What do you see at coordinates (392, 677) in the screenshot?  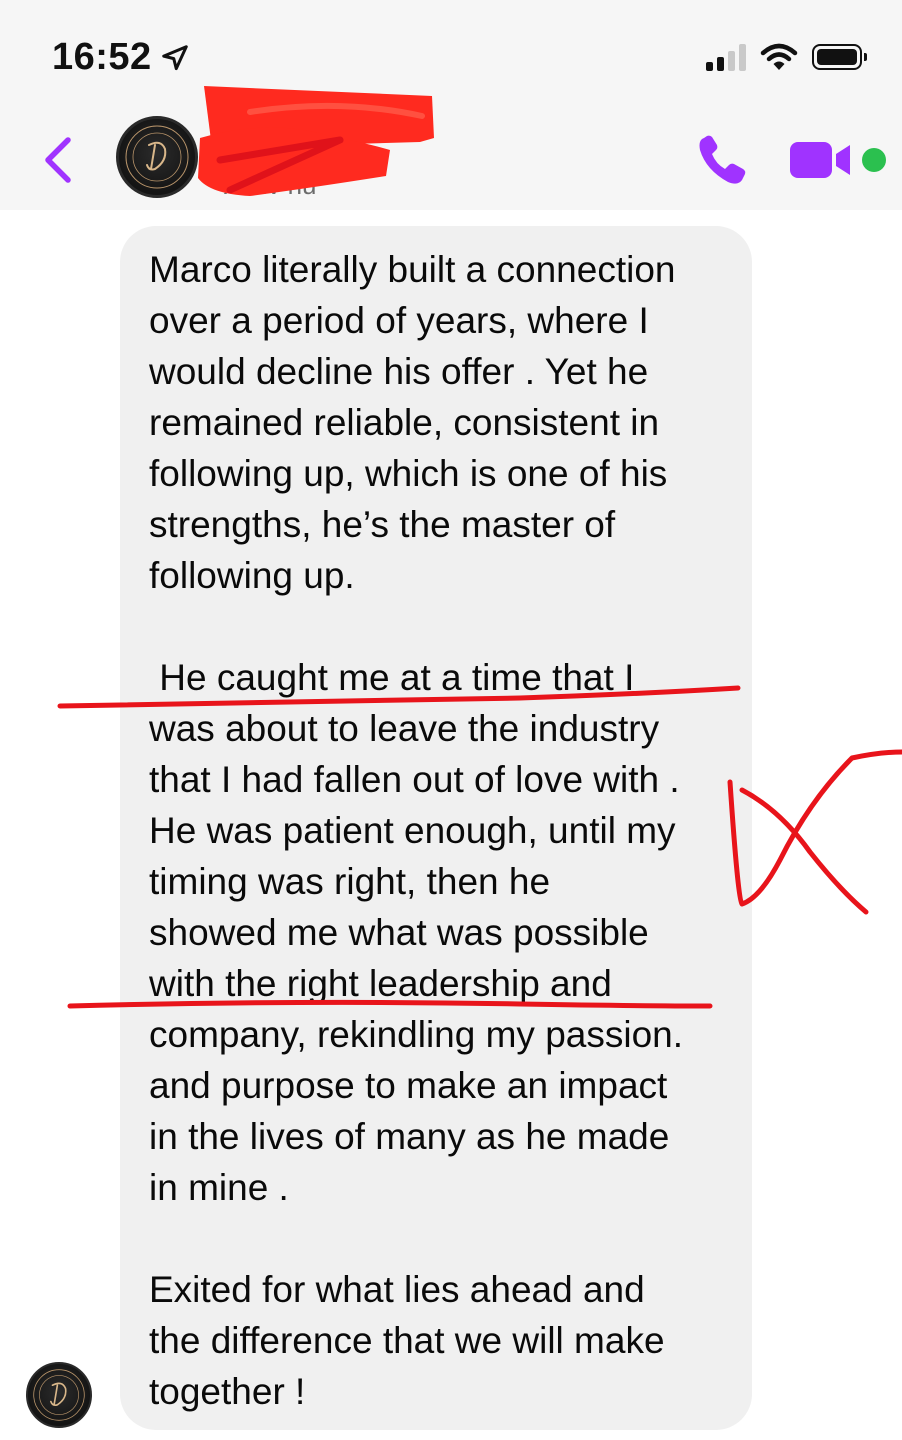 I see `message-line: He caught me at a time that I` at bounding box center [392, 677].